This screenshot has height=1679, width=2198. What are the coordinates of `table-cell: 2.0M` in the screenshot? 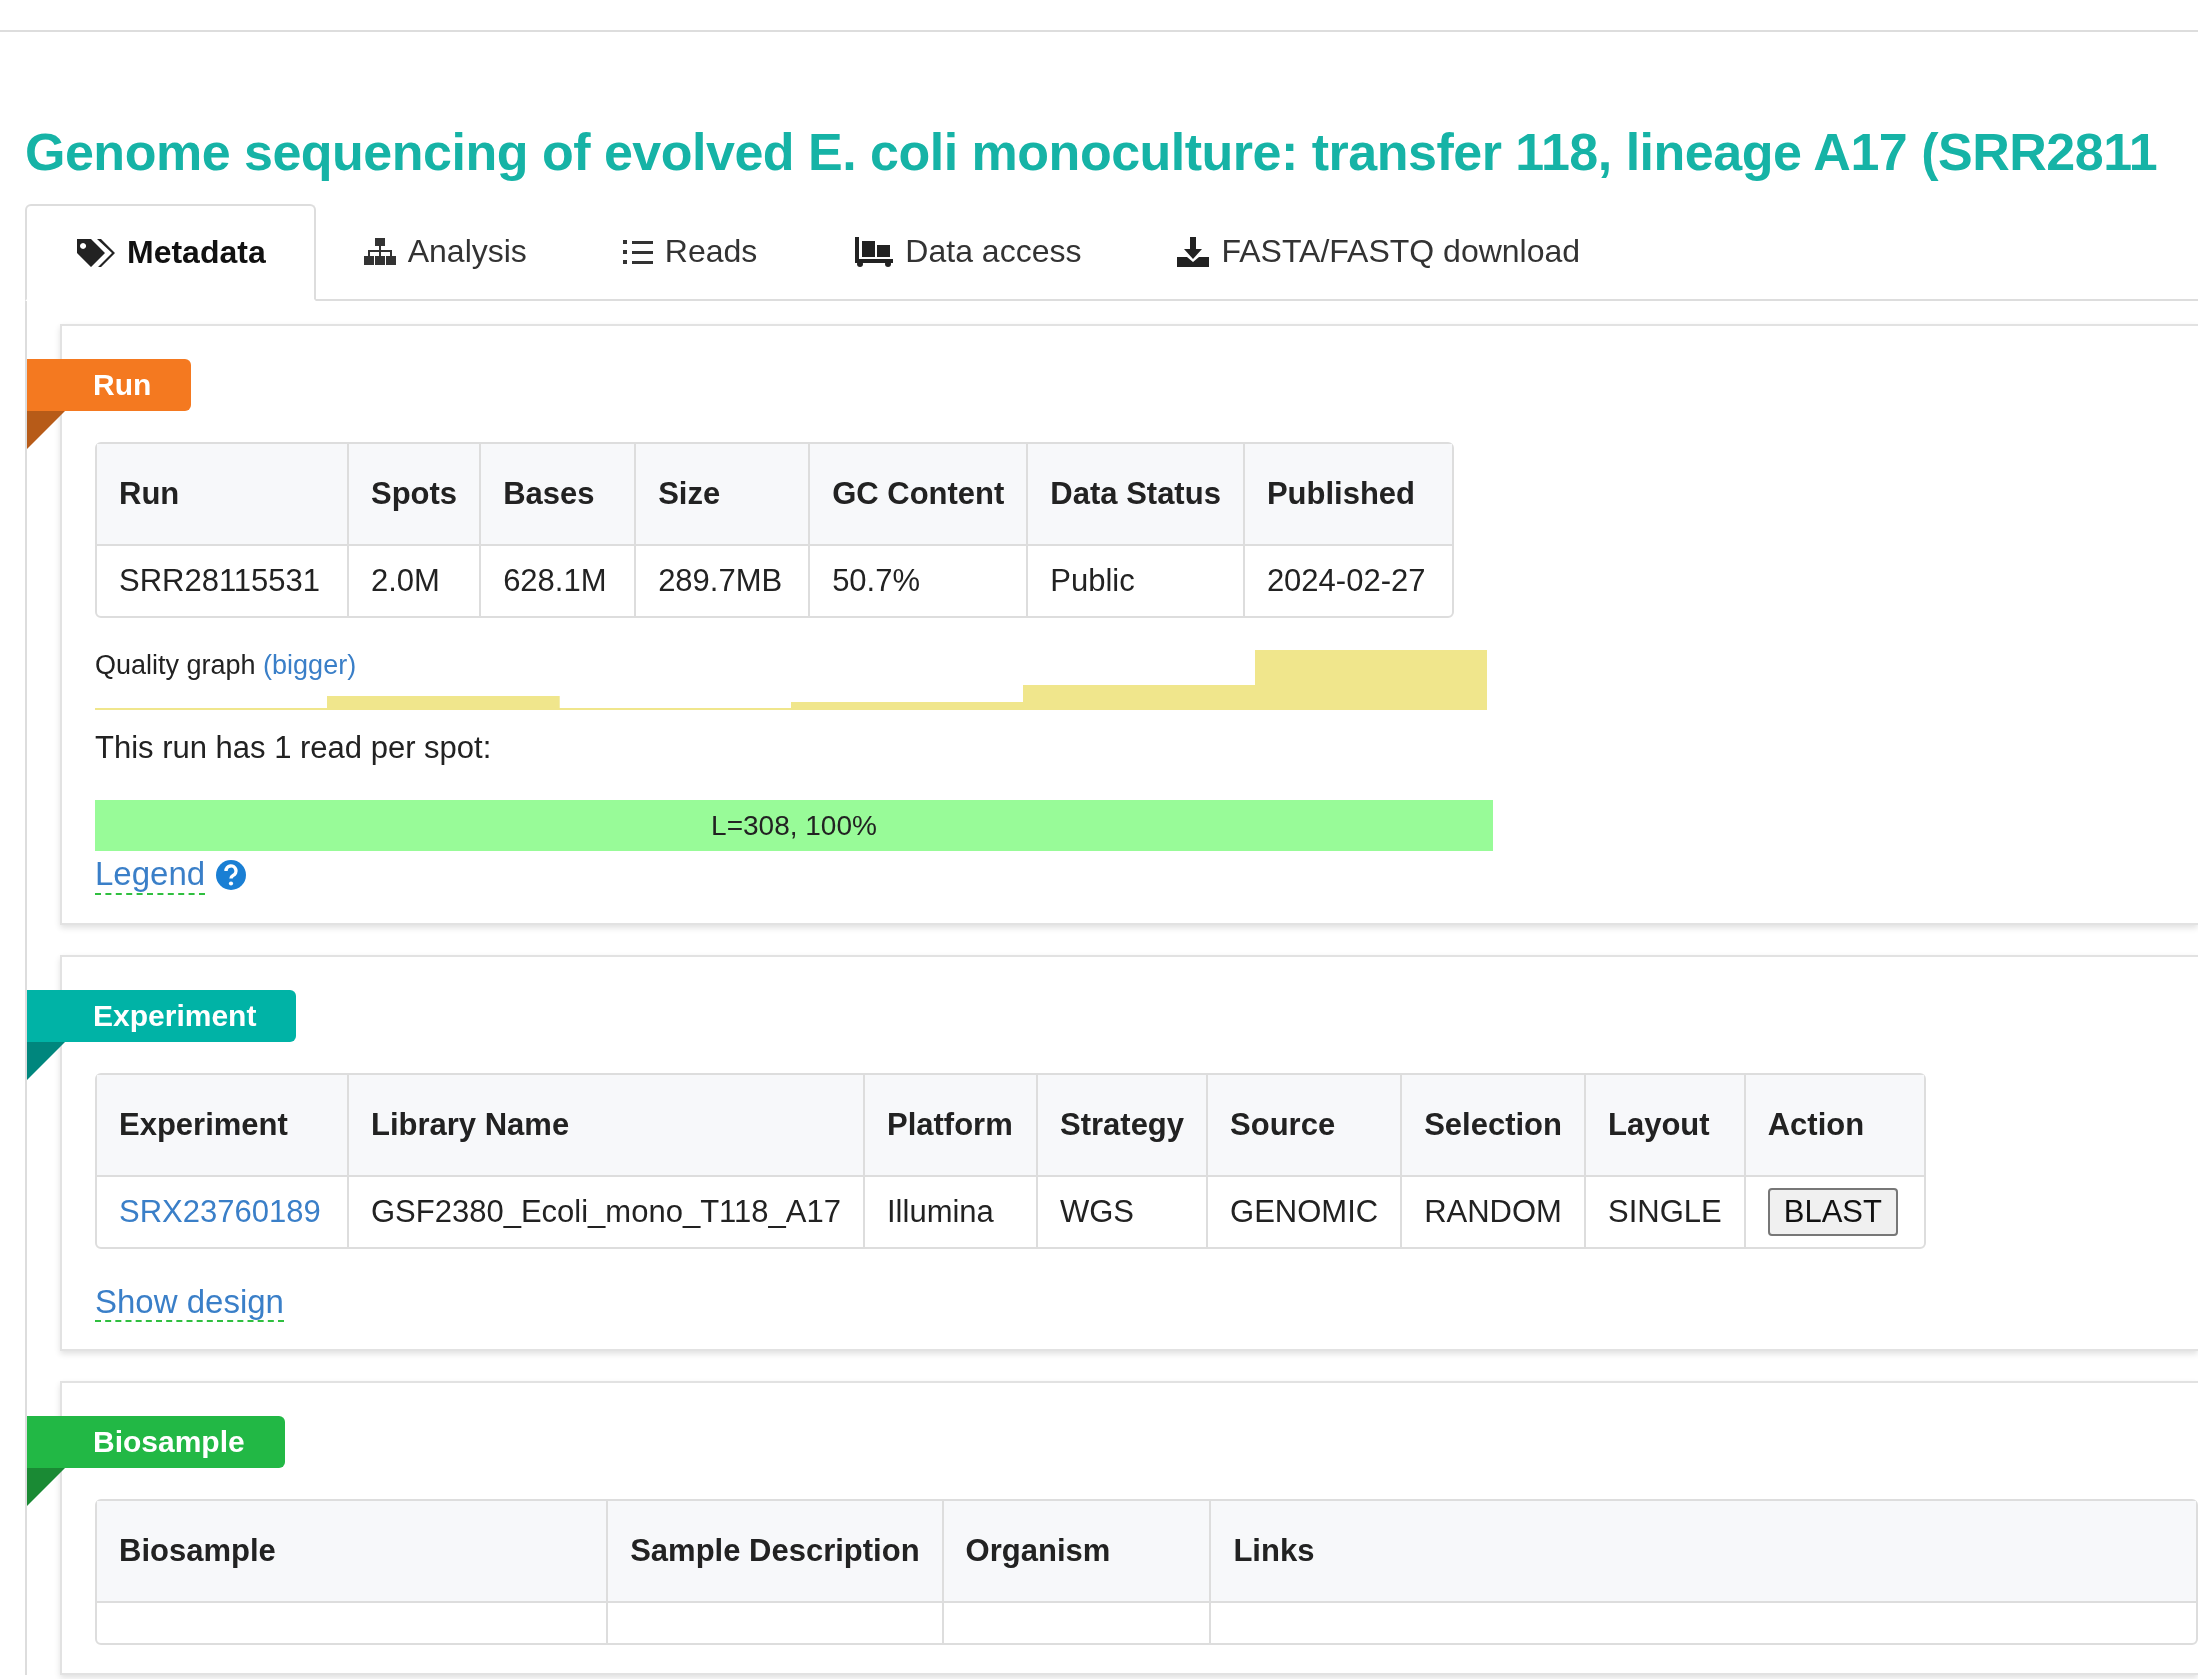 It's located at (413, 580).